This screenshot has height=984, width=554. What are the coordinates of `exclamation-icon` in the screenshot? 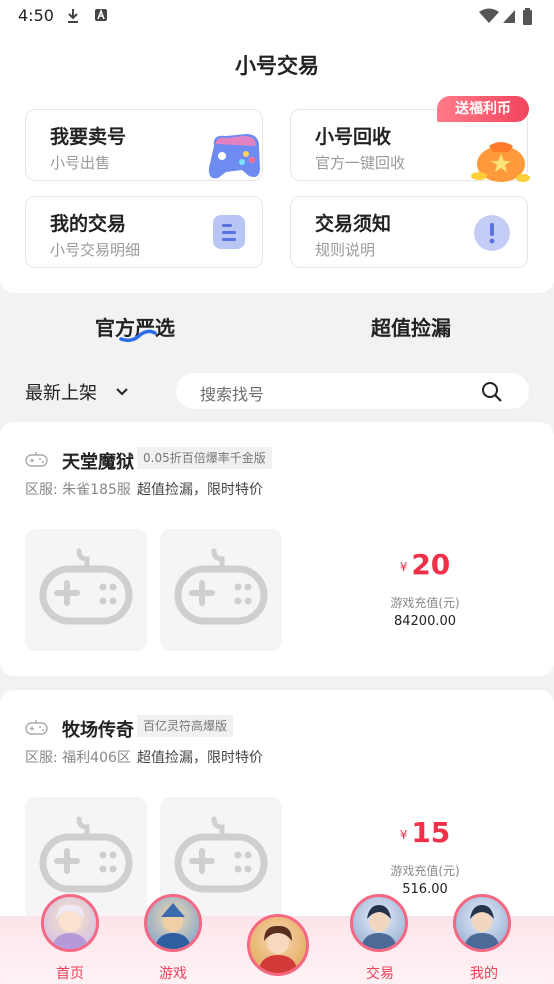 It's located at (492, 233).